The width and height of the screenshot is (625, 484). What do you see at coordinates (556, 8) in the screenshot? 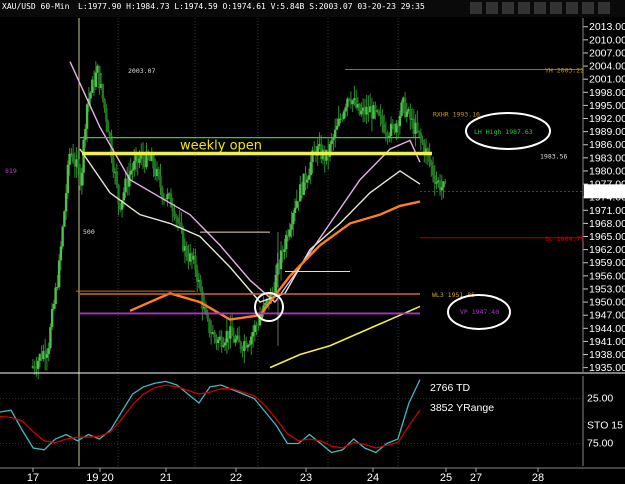
I see `dots-icon` at bounding box center [556, 8].